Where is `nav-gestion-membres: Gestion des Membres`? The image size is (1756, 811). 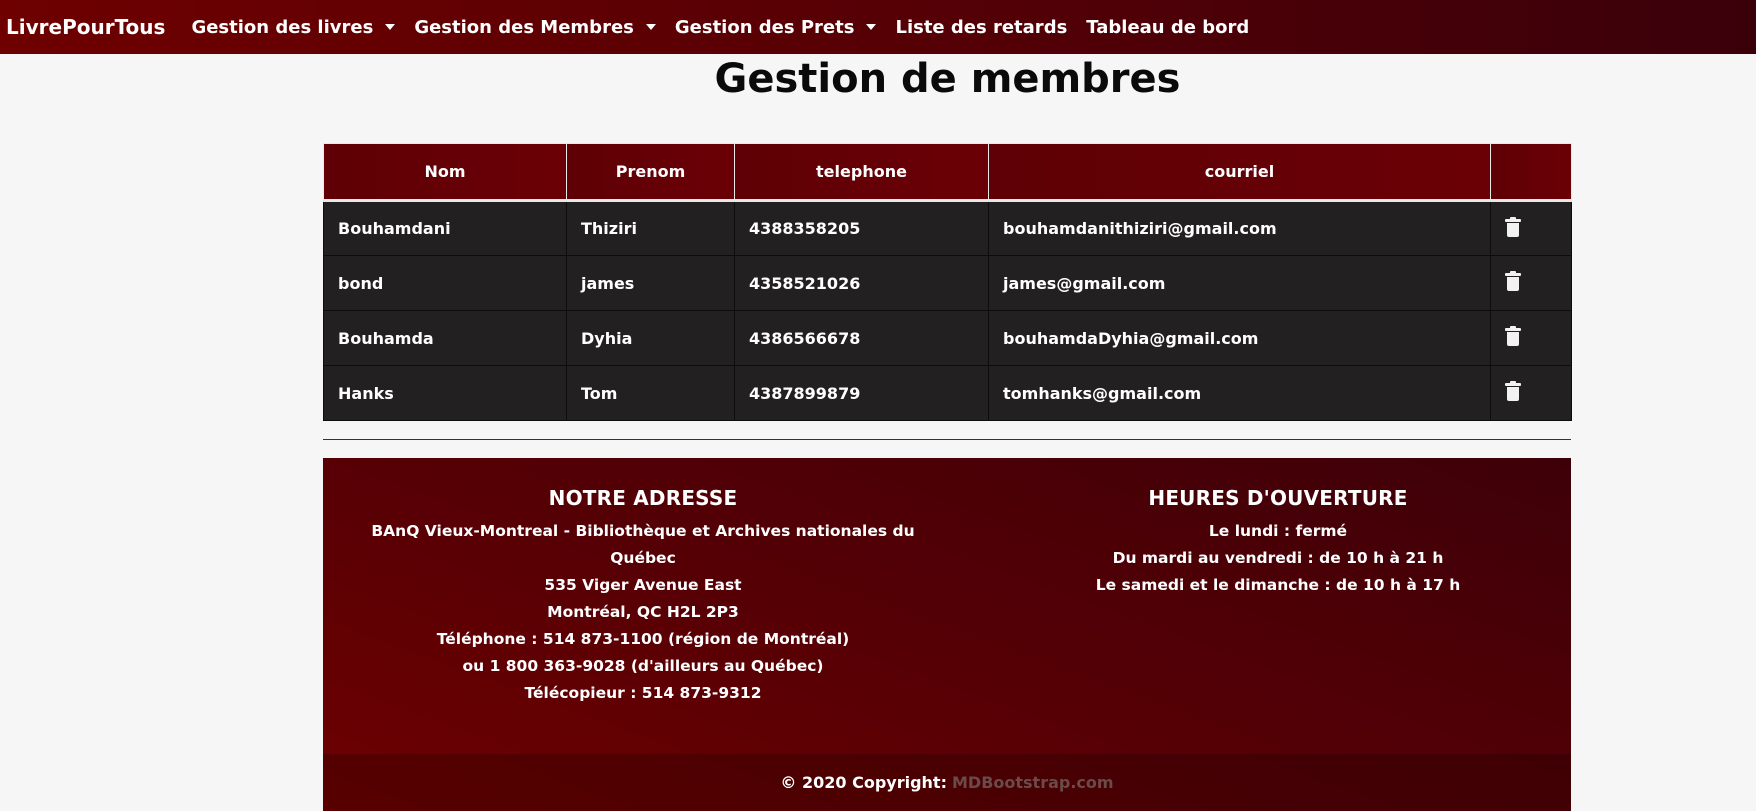
nav-gestion-membres: Gestion des Membres is located at coordinates (535, 27).